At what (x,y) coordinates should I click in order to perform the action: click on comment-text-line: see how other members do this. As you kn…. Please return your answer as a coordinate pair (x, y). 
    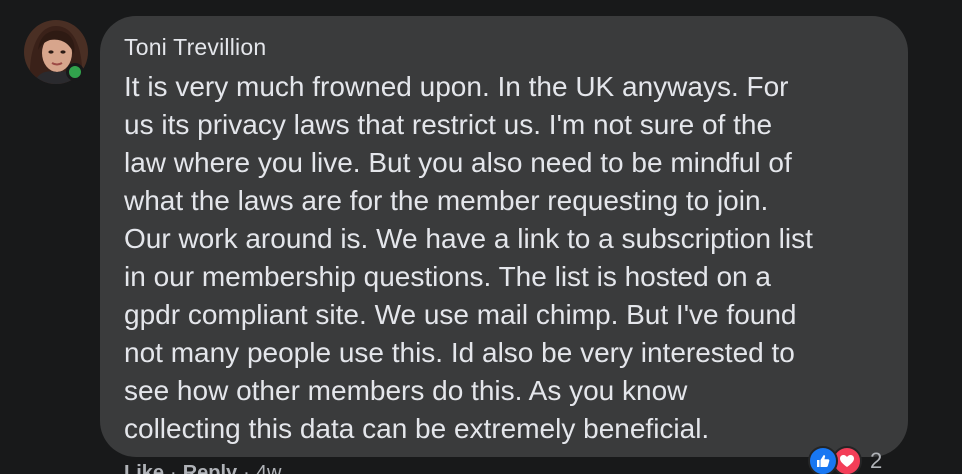
    Looking at the image, I should click on (406, 390).